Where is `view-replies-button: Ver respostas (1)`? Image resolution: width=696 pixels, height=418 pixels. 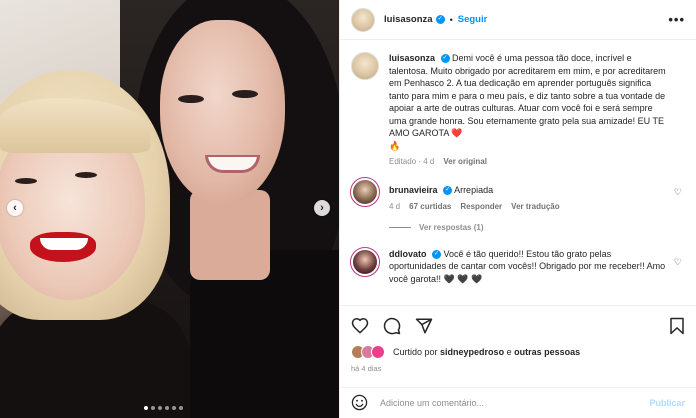
view-replies-button: Ver respostas (1) is located at coordinates (537, 227).